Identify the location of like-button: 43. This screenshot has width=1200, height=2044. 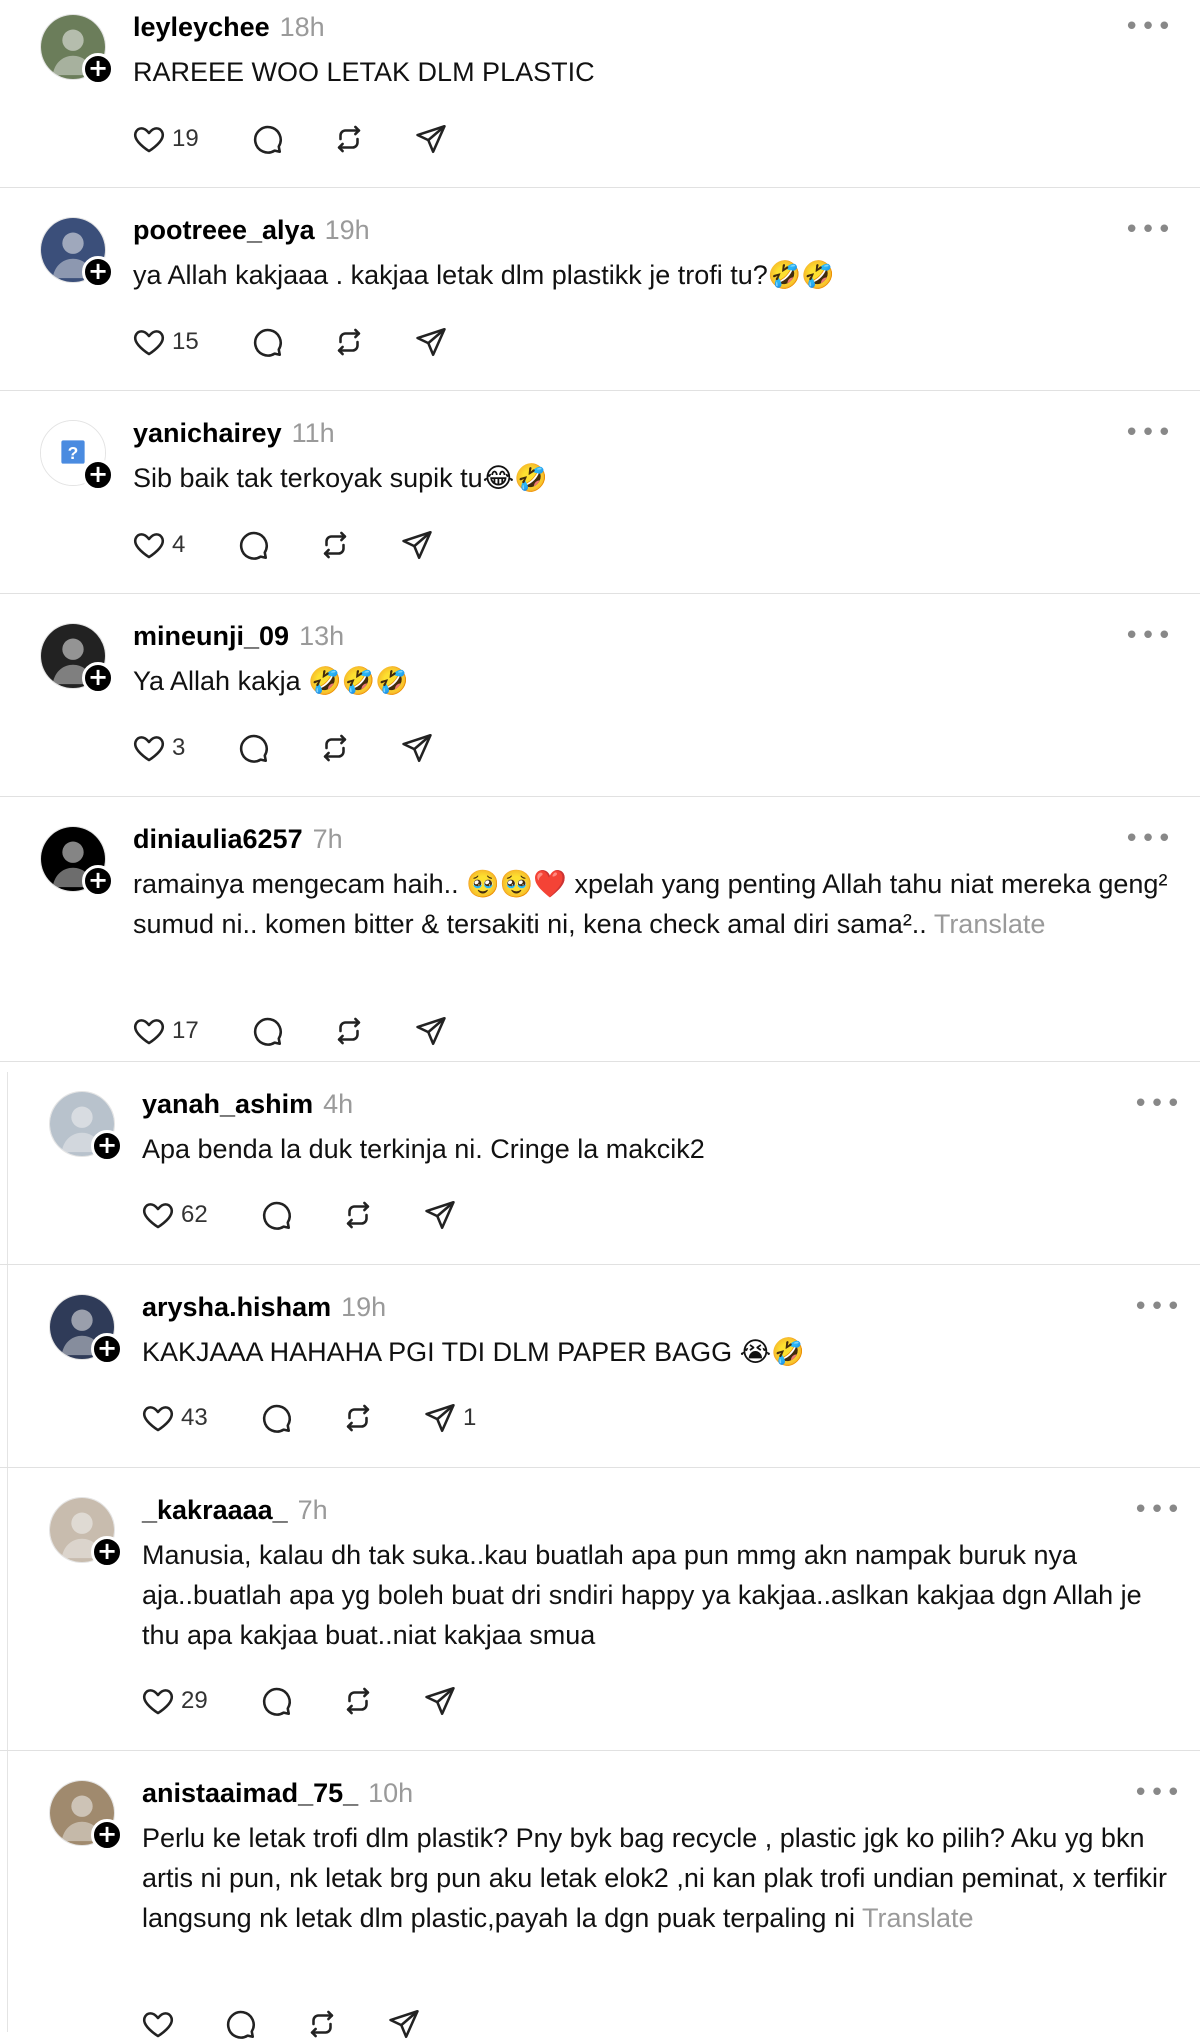
(174, 1418).